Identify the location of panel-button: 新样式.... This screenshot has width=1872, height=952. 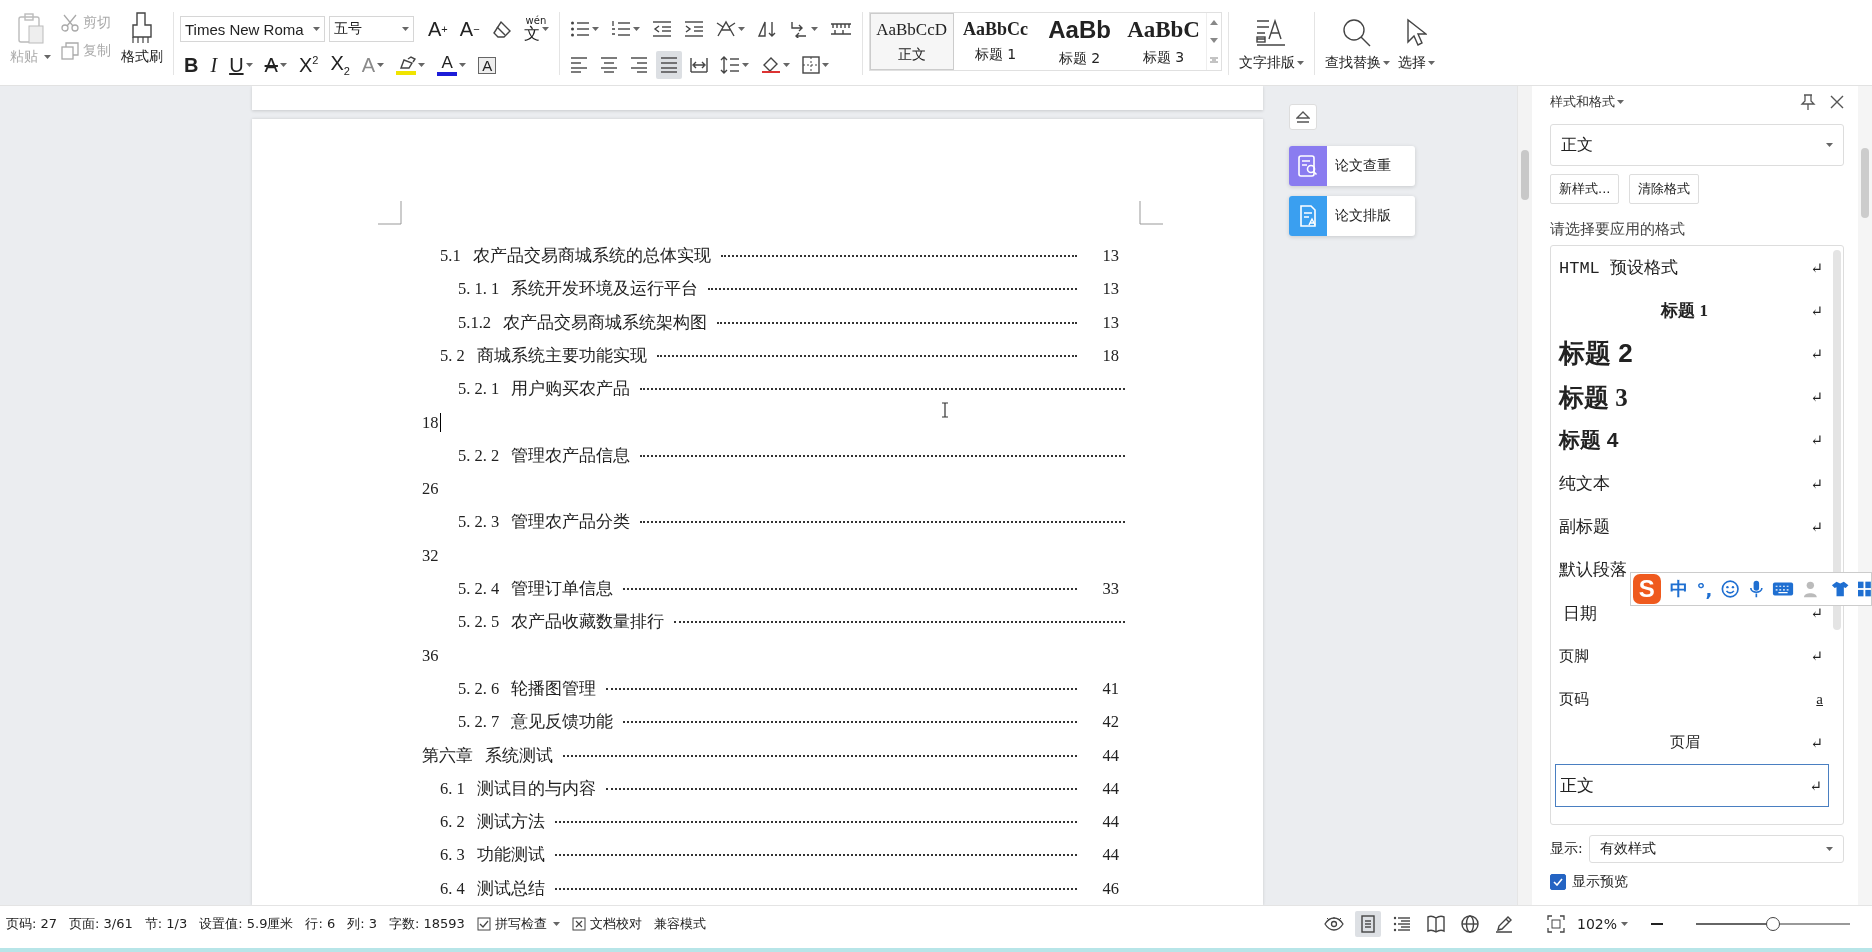
(1585, 189).